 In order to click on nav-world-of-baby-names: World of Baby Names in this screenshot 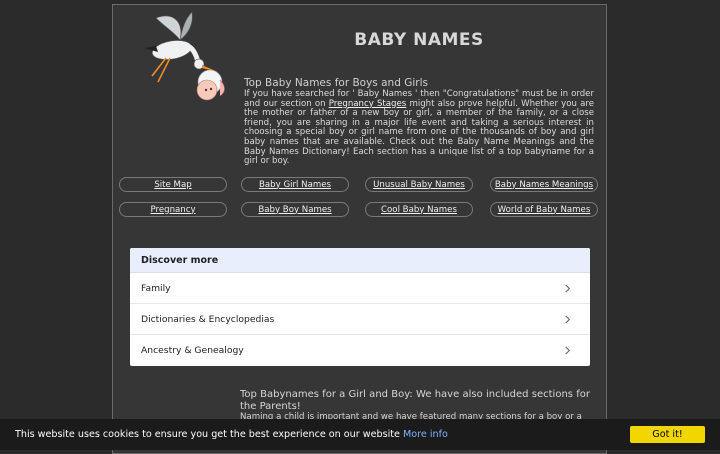, I will do `click(544, 209)`.